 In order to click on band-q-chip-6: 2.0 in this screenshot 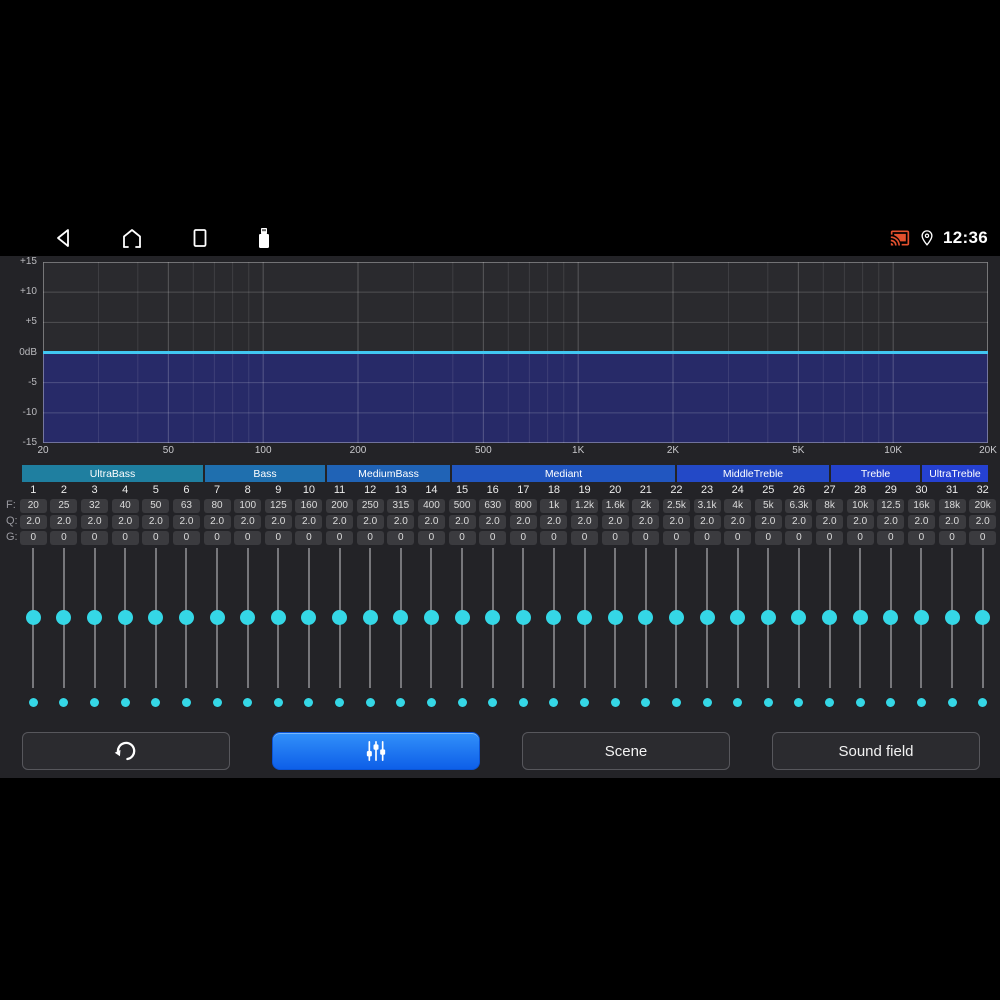, I will do `click(186, 522)`.